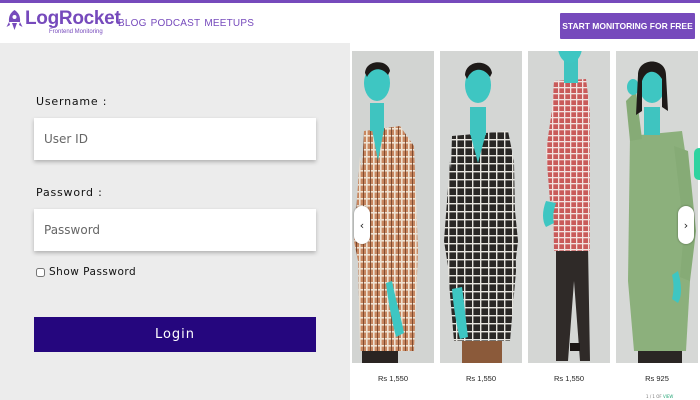 The image size is (700, 400). What do you see at coordinates (175, 230) in the screenshot?
I see `password-input` at bounding box center [175, 230].